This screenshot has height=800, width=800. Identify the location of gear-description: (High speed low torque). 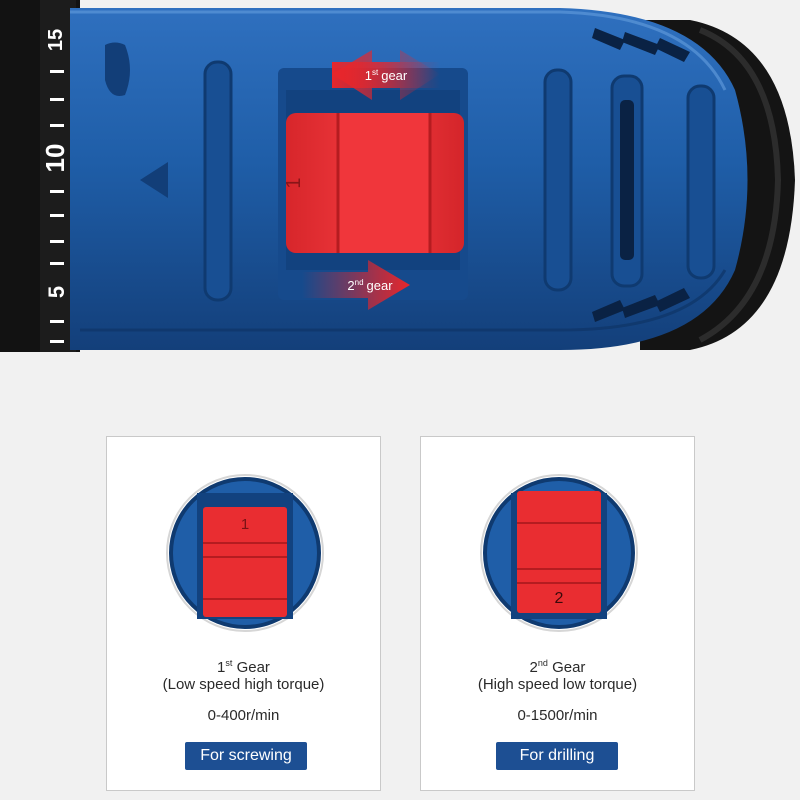
(557, 684).